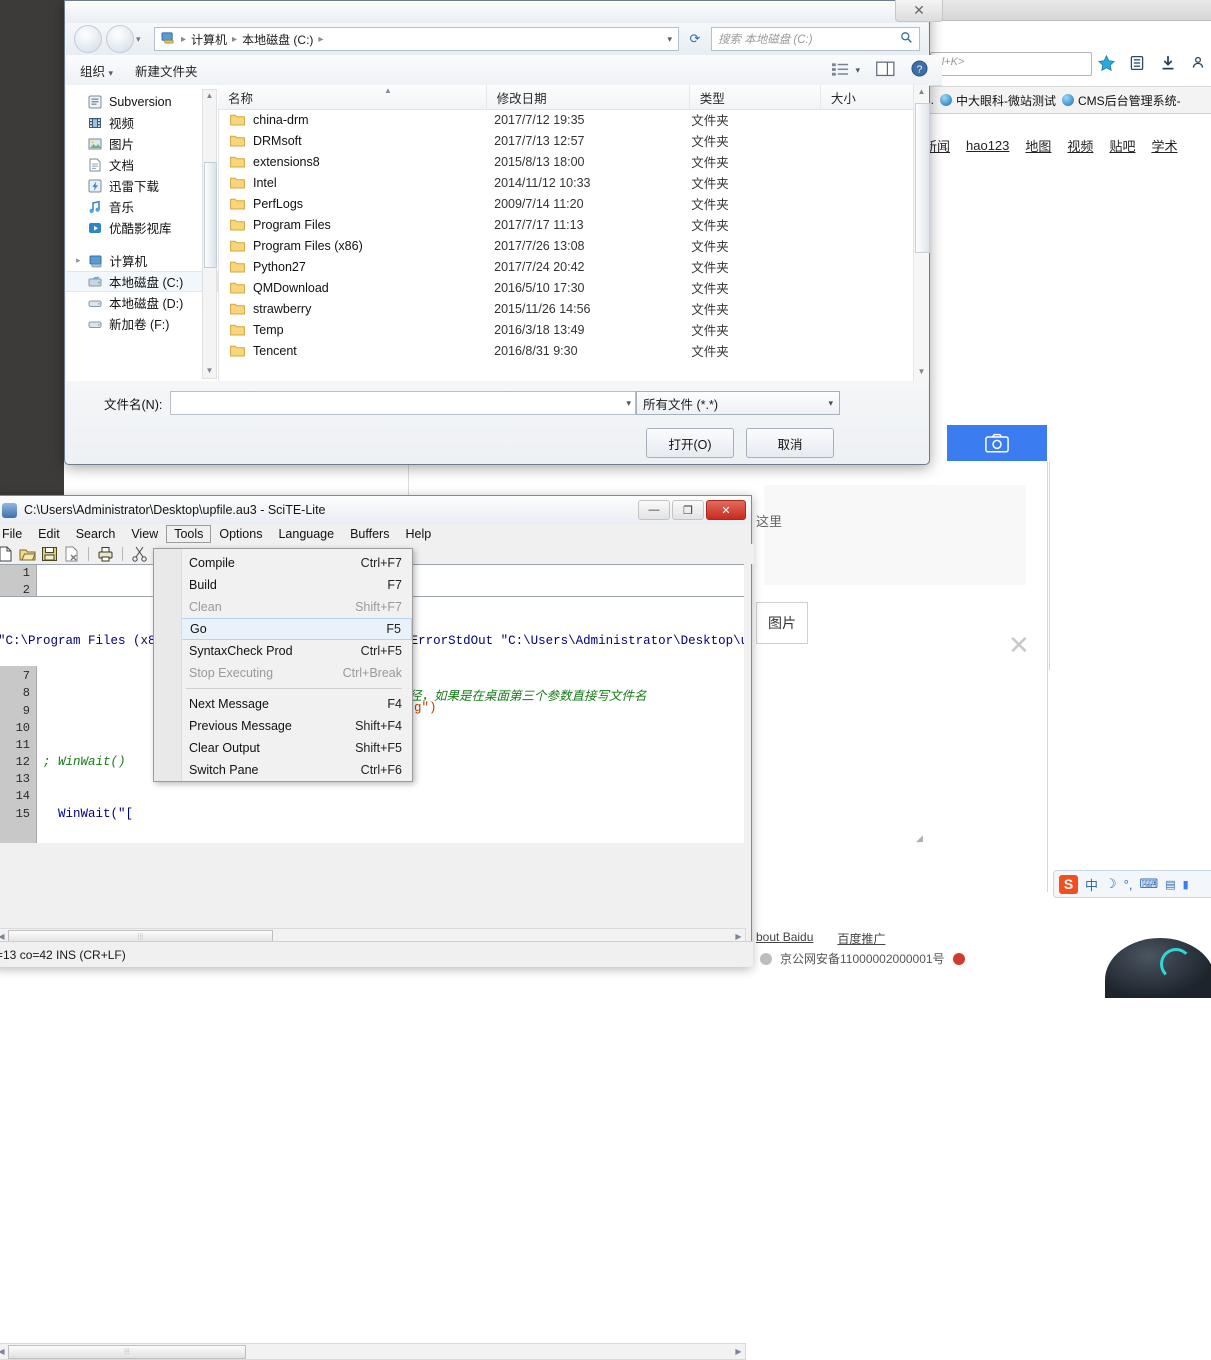 The height and width of the screenshot is (1360, 1211). Describe the element at coordinates (628, 403) in the screenshot. I see `chevron-down-icon: ▾` at that location.